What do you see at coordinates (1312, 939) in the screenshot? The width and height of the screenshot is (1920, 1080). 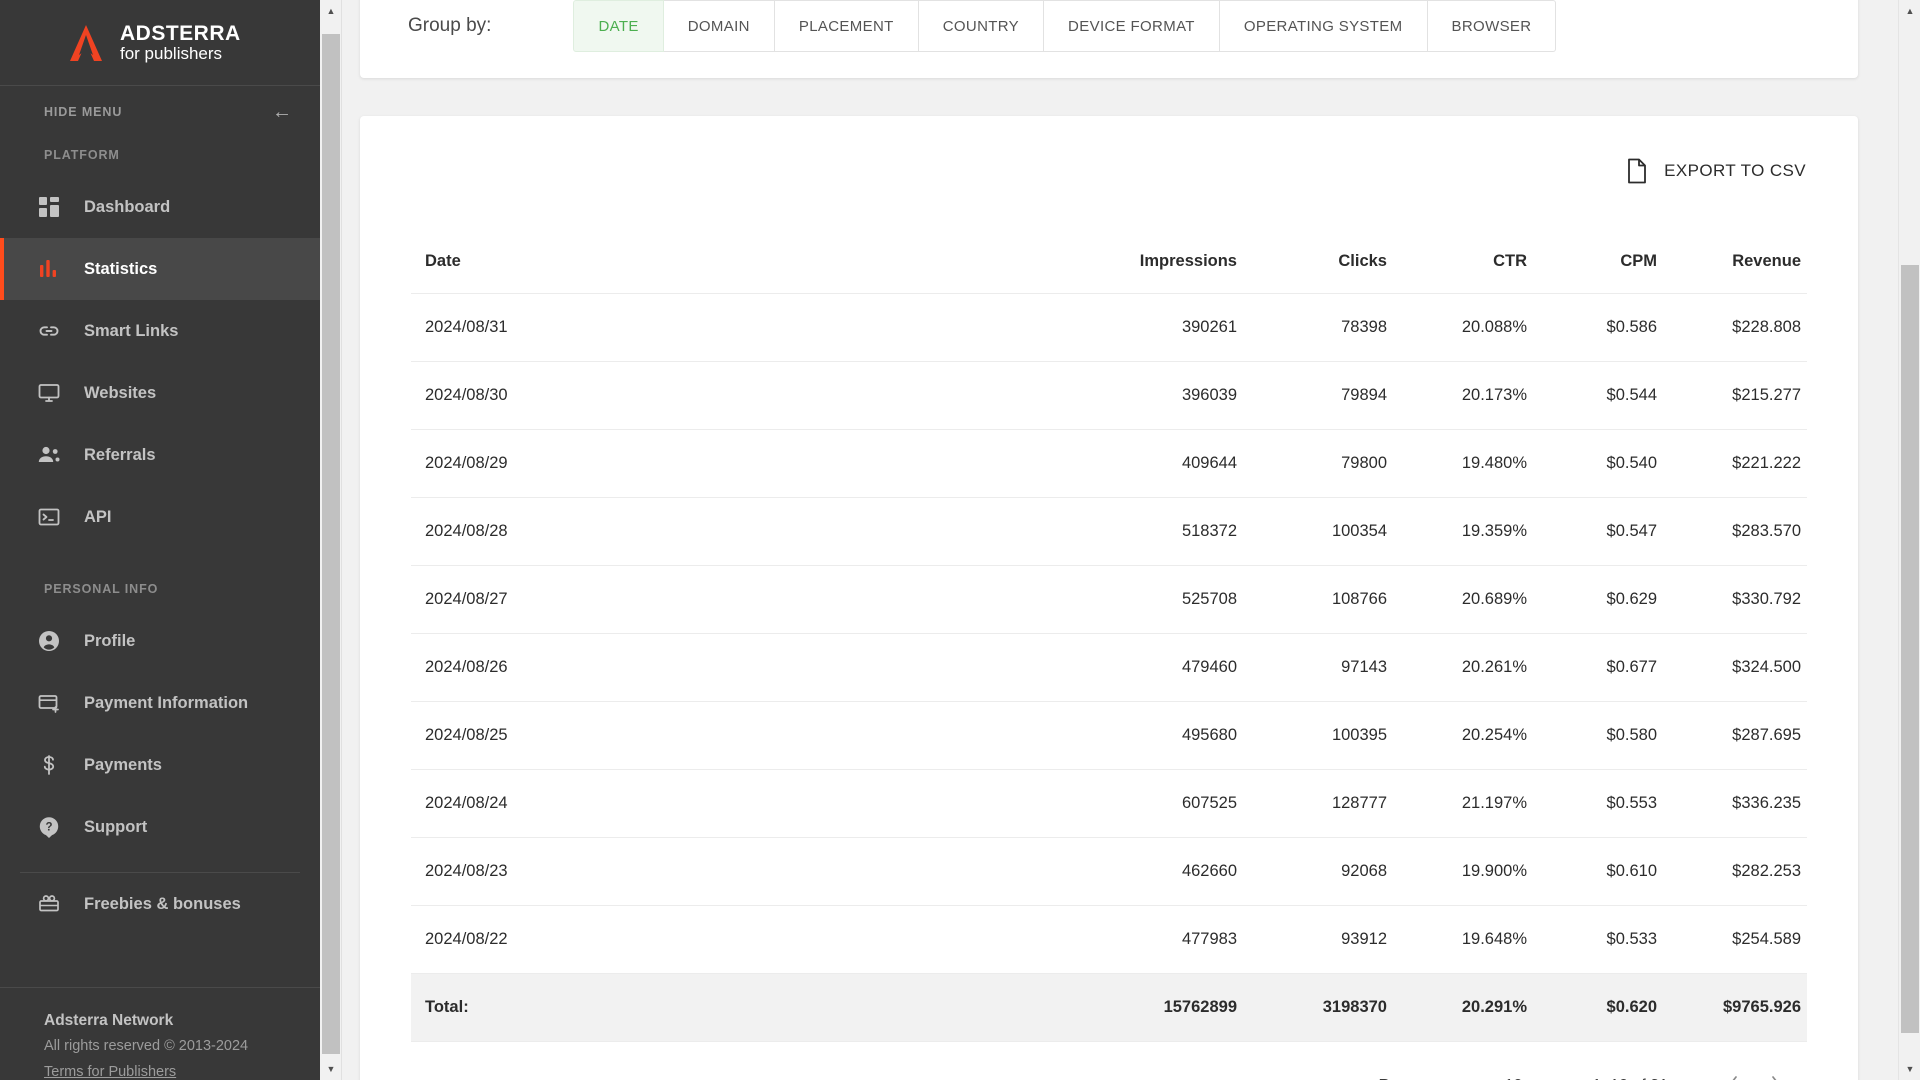 I see `cell-clicks: 93912` at bounding box center [1312, 939].